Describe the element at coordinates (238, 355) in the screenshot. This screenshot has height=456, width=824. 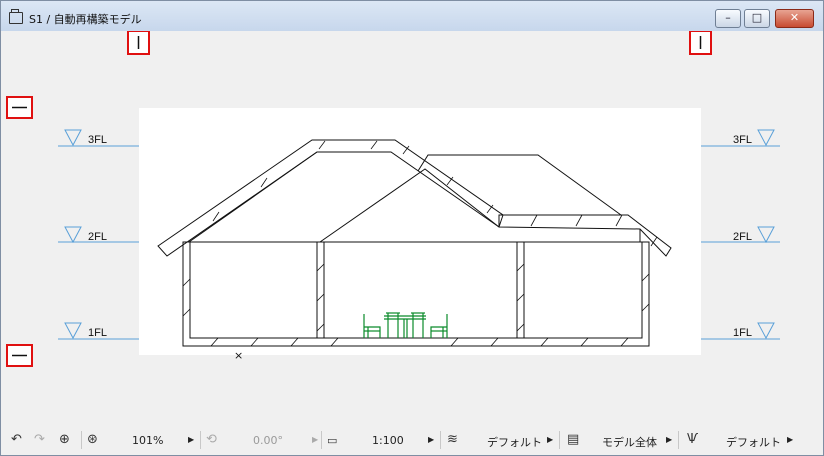
I see `origin-marker: ×` at that location.